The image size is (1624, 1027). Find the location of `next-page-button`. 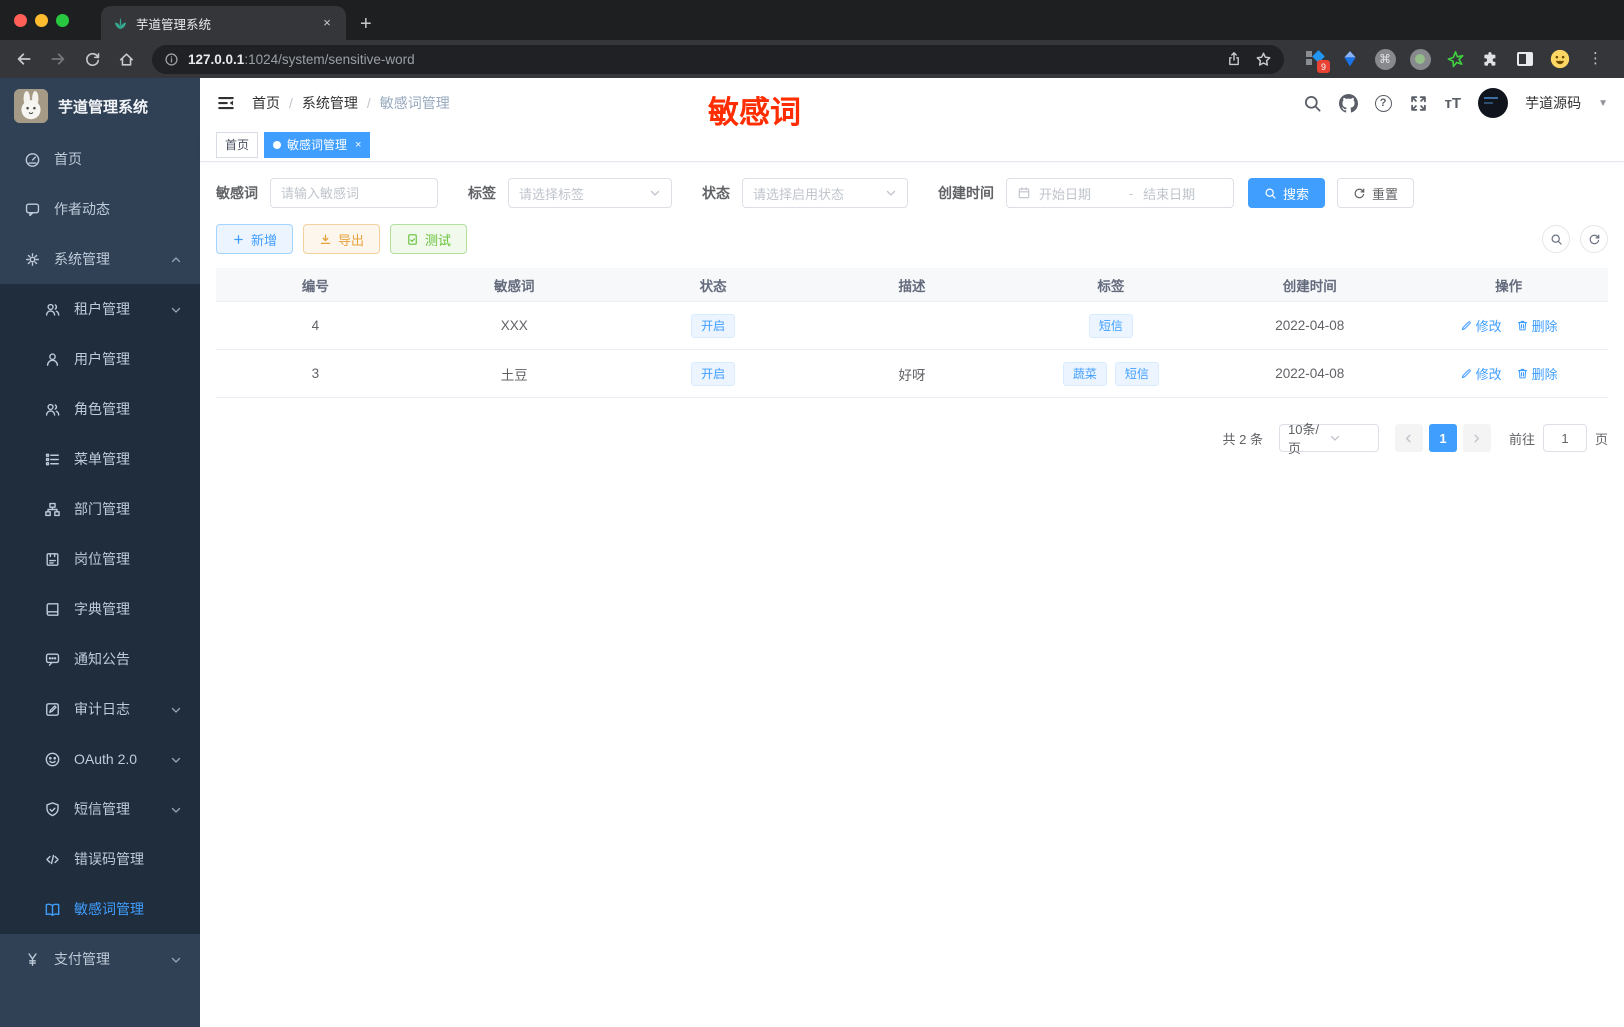

next-page-button is located at coordinates (1476, 438).